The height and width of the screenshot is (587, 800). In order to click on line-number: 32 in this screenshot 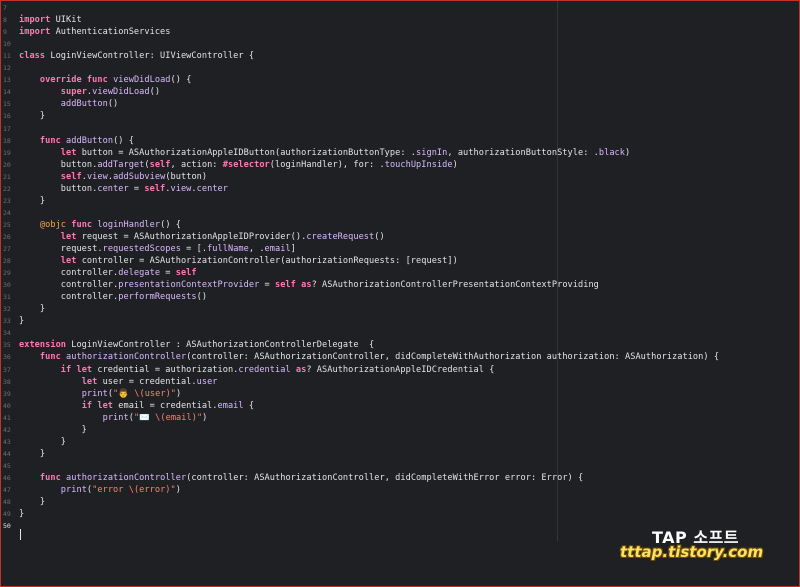, I will do `click(7, 309)`.